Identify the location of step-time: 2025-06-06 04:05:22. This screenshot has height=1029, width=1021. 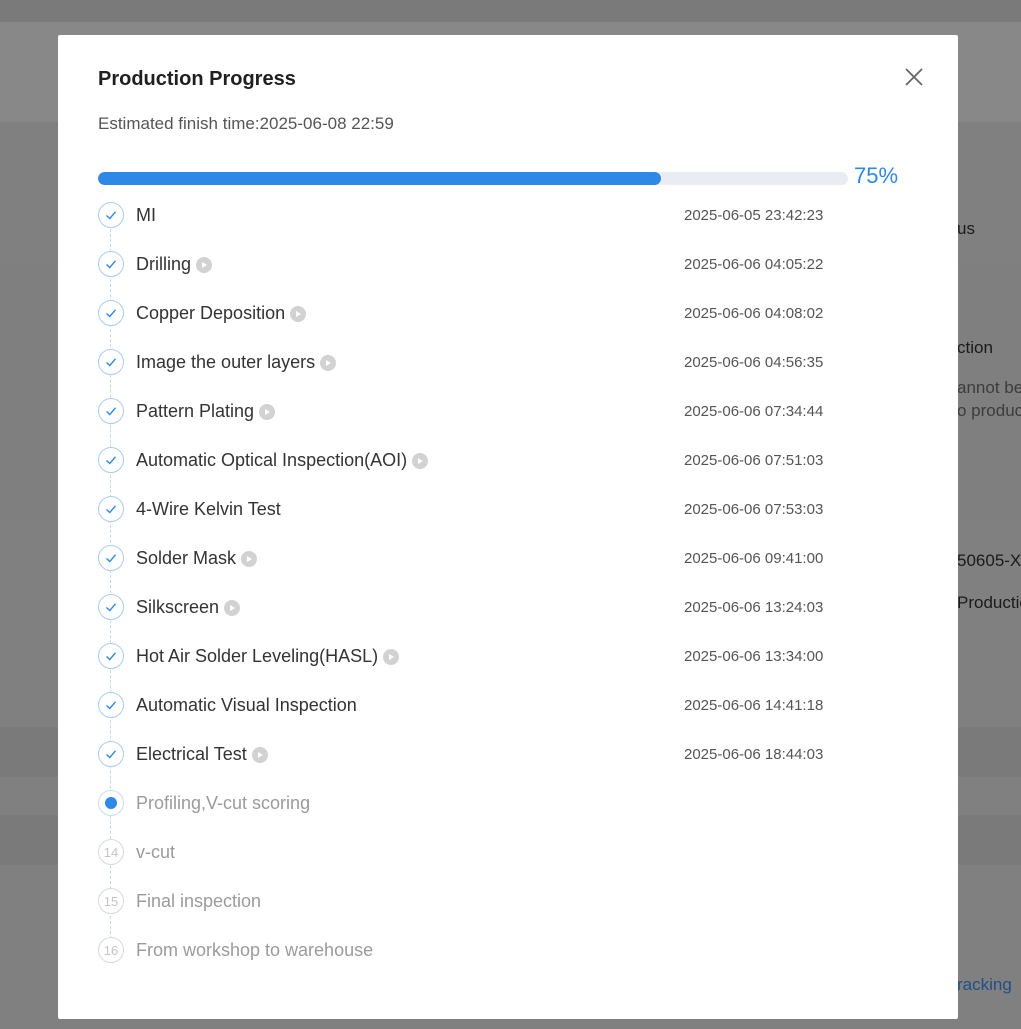
(754, 264).